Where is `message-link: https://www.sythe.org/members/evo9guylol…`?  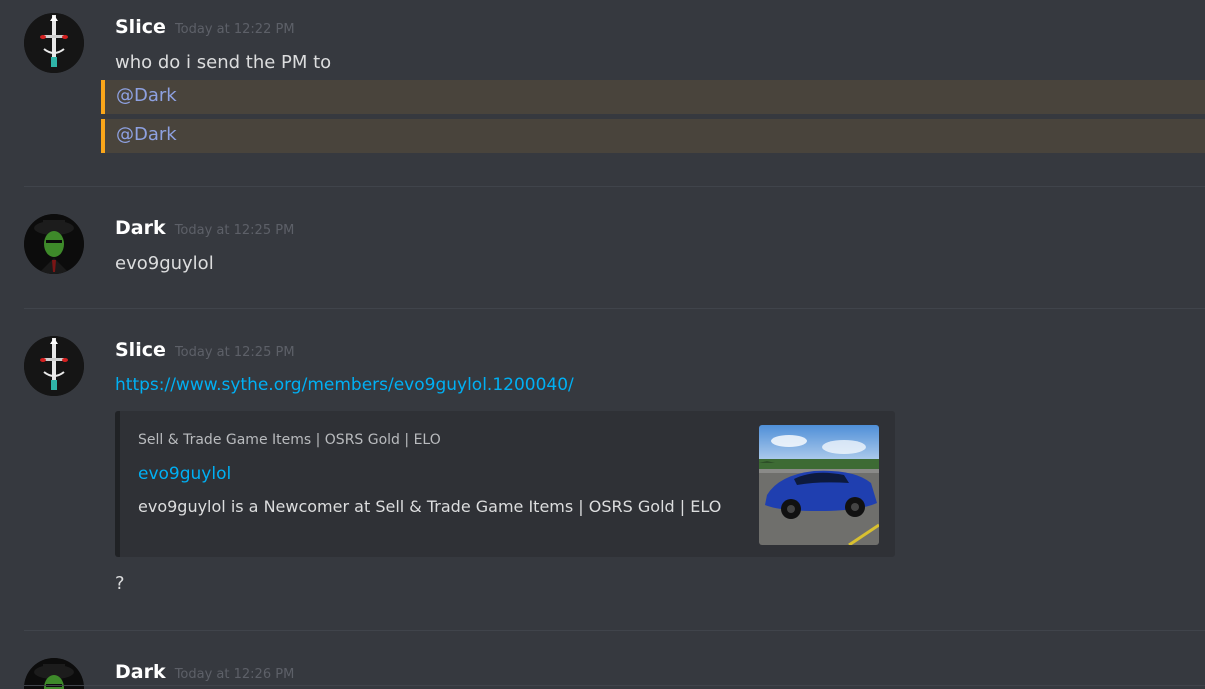
message-link: https://www.sythe.org/members/evo9guylol… is located at coordinates (344, 385).